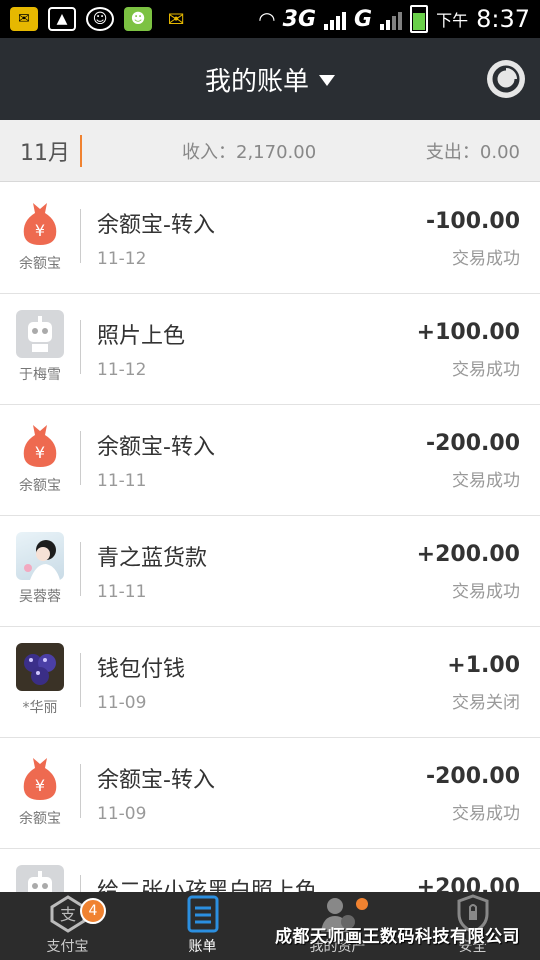 This screenshot has height=960, width=540. What do you see at coordinates (503, 19) in the screenshot?
I see `clock: 8:37` at bounding box center [503, 19].